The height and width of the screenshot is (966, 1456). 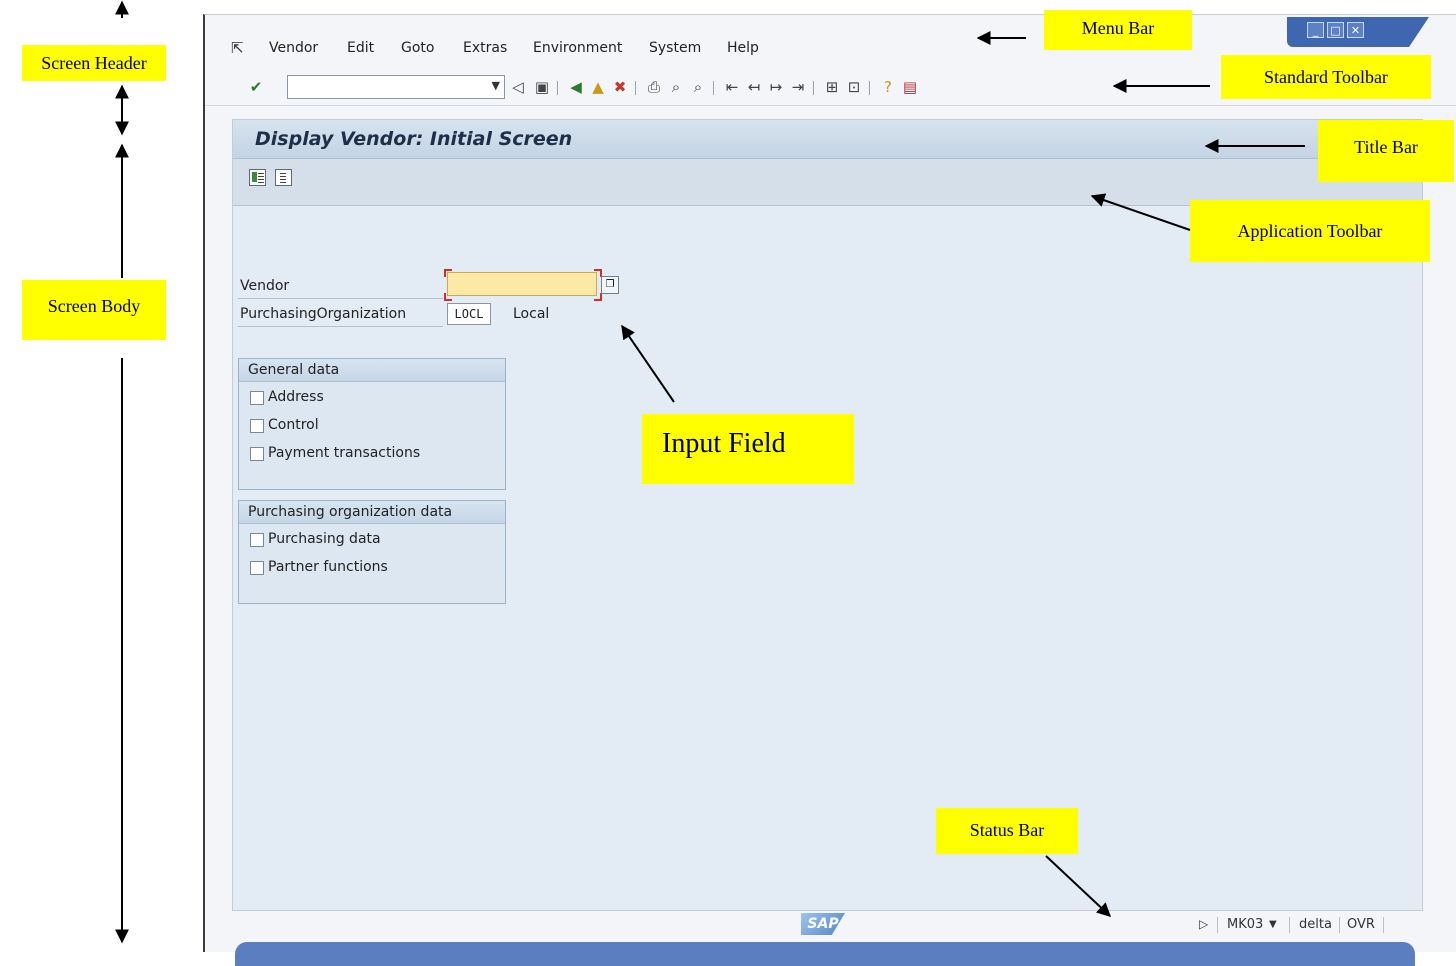 What do you see at coordinates (1078, 886) in the screenshot?
I see `status-bar-arrow` at bounding box center [1078, 886].